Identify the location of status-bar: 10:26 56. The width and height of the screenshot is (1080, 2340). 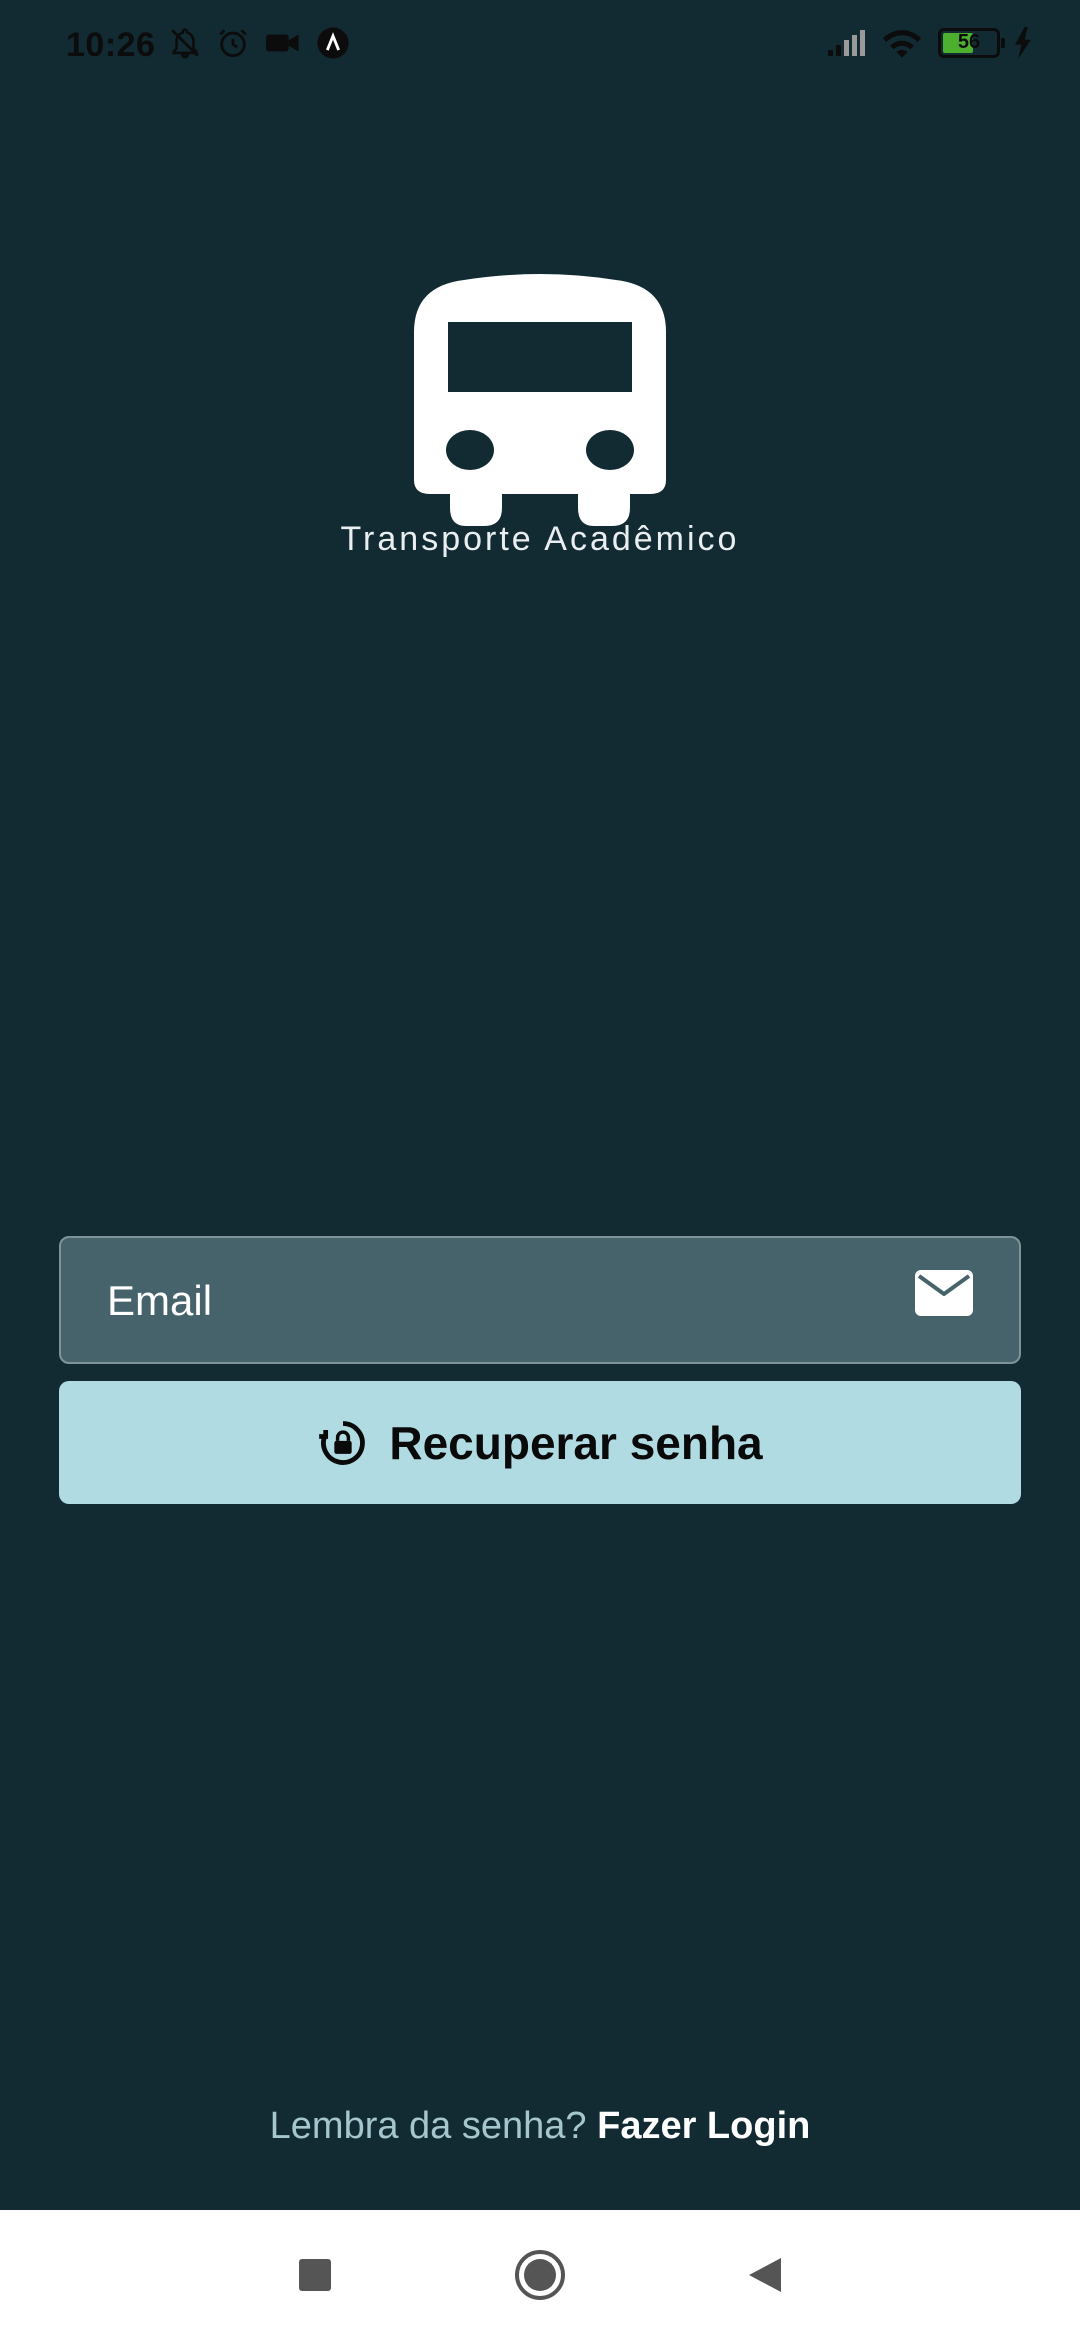
(540, 48).